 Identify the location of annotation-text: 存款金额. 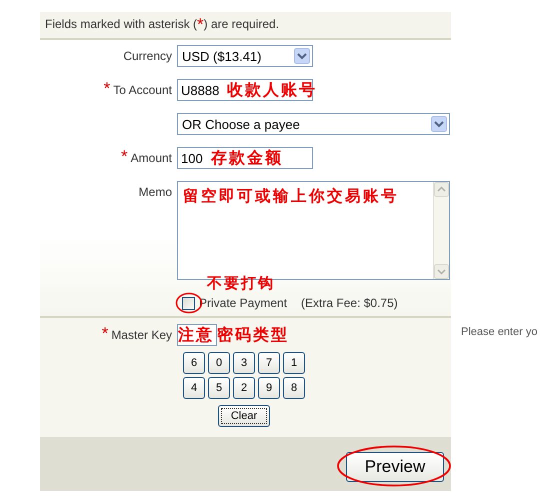
(247, 158).